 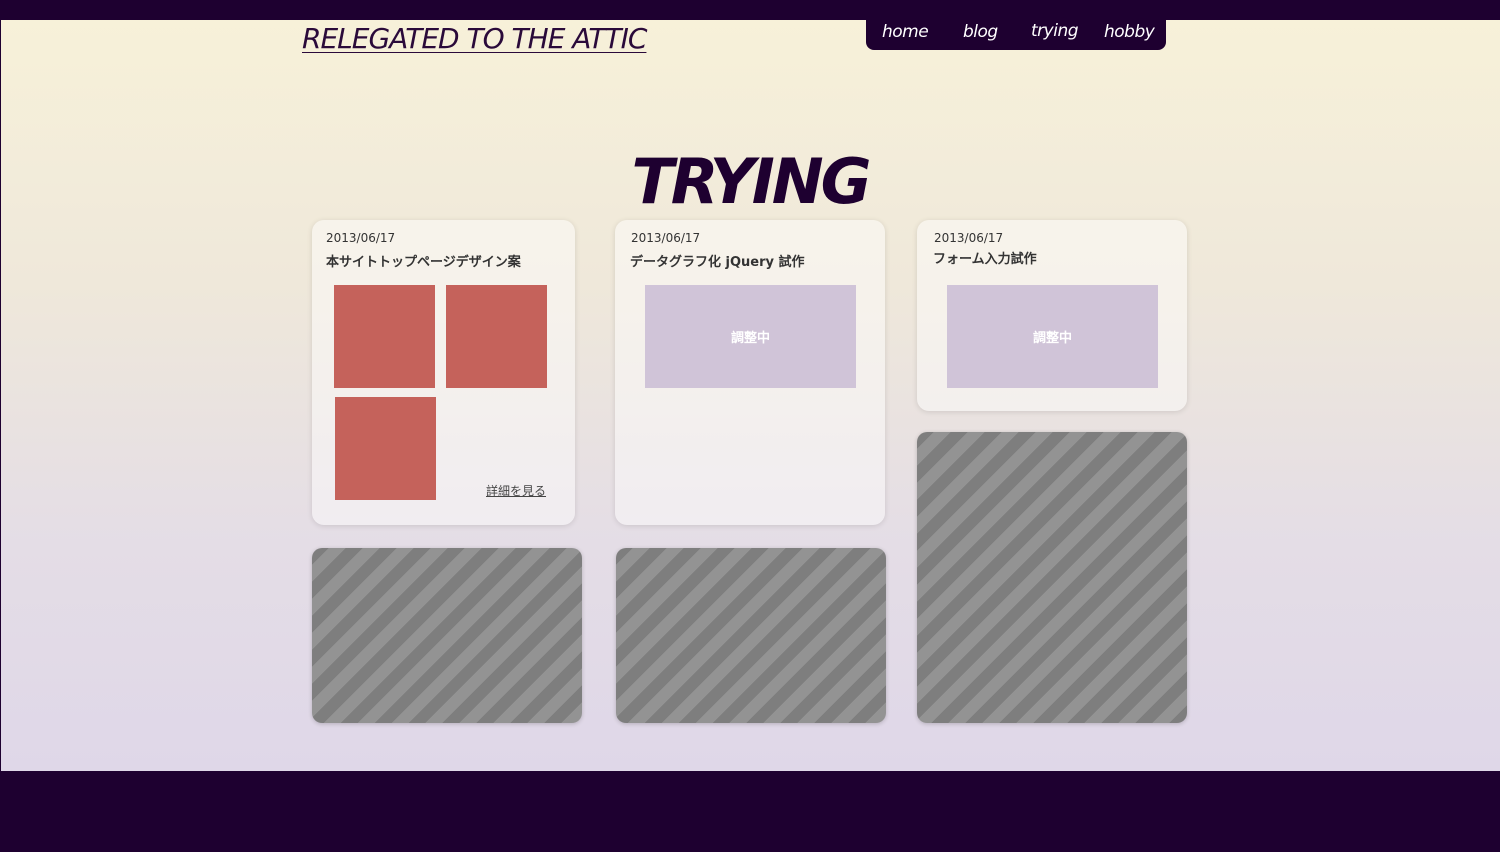 What do you see at coordinates (905, 32) in the screenshot?
I see `nav-item-home: home` at bounding box center [905, 32].